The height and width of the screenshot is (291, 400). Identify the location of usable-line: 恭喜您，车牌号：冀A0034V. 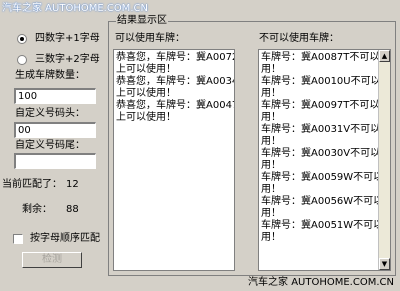
(175, 81).